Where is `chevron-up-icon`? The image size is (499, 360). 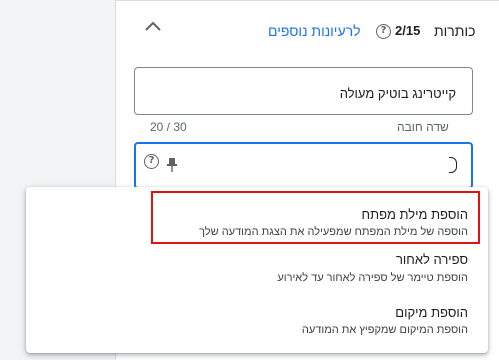 chevron-up-icon is located at coordinates (153, 26).